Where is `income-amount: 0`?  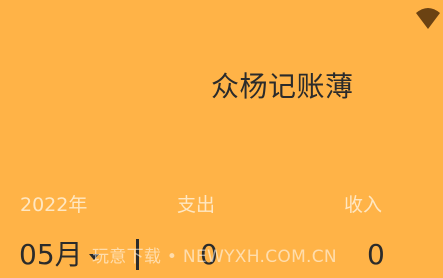 income-amount: 0 is located at coordinates (376, 254).